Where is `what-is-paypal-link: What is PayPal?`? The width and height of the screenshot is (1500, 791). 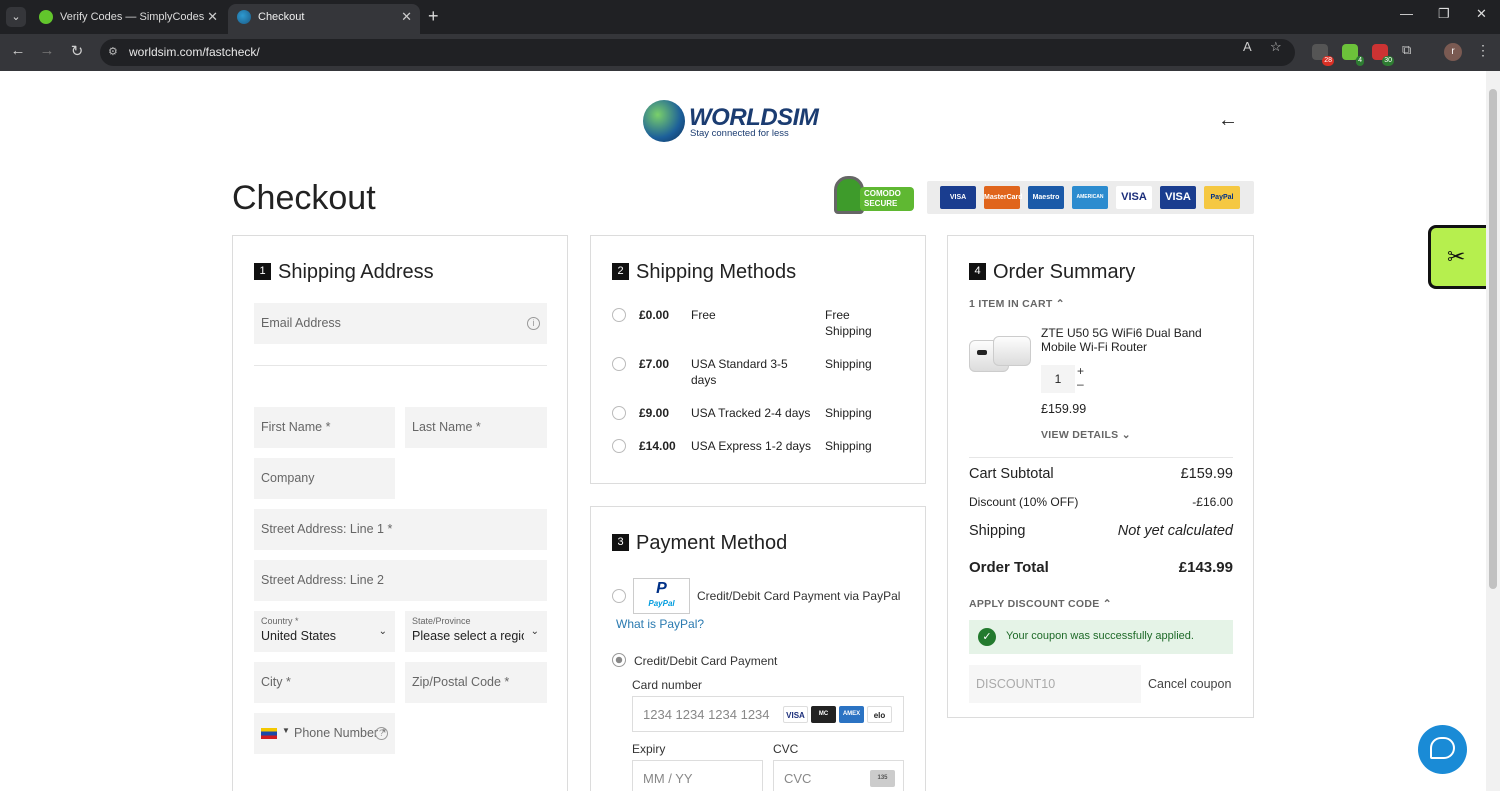 what-is-paypal-link: What is PayPal? is located at coordinates (660, 624).